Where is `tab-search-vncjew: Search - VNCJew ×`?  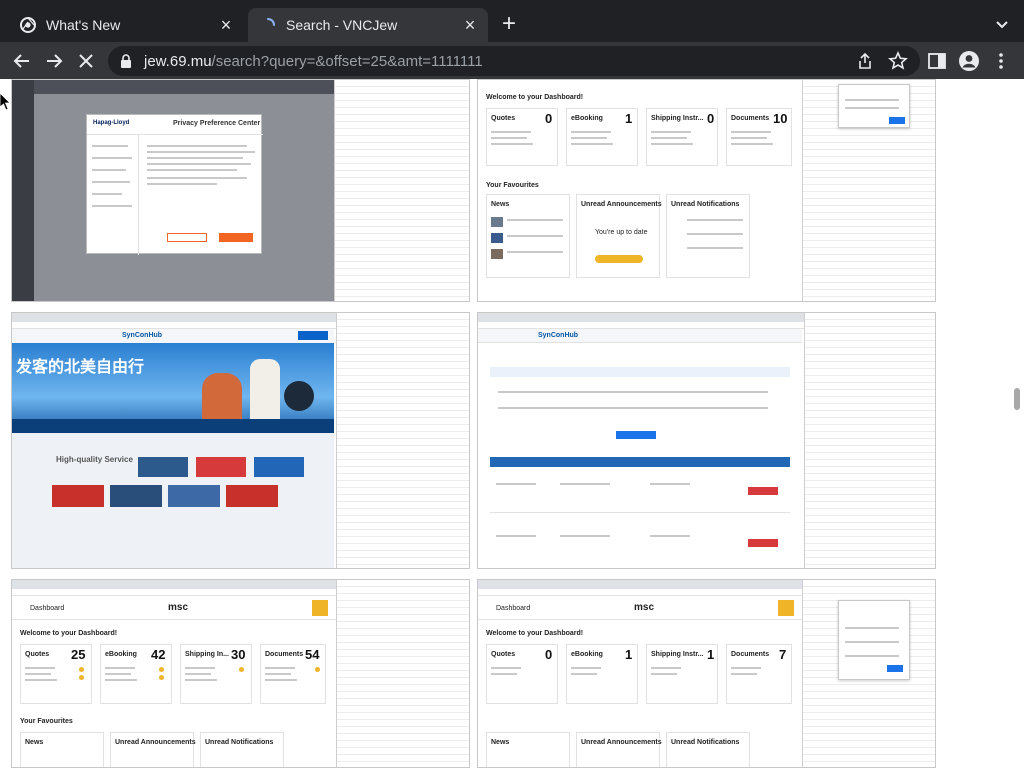
tab-search-vncjew: Search - VNCJew × is located at coordinates (368, 25).